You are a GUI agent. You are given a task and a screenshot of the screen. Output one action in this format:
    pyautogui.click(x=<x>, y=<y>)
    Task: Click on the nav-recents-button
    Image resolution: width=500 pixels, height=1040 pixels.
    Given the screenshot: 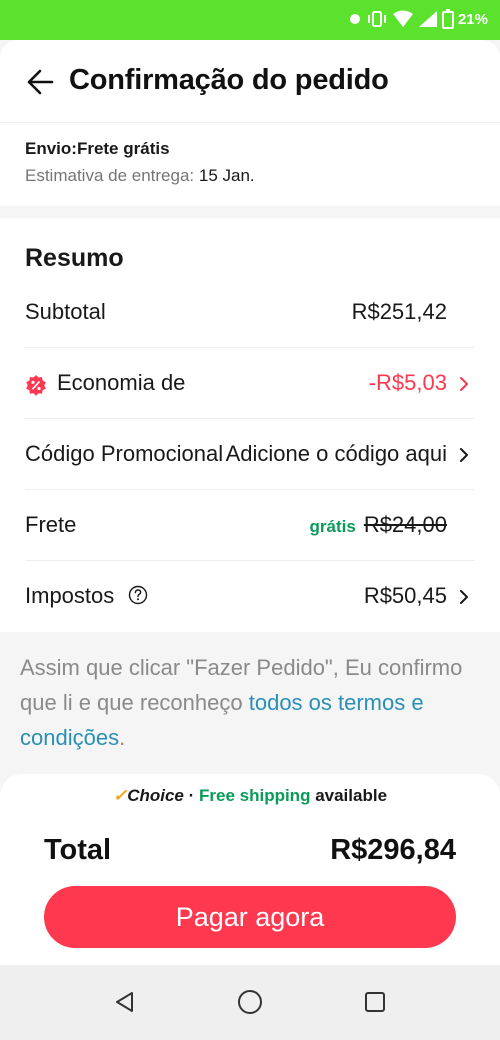 What is the action you would take?
    pyautogui.click(x=375, y=1002)
    